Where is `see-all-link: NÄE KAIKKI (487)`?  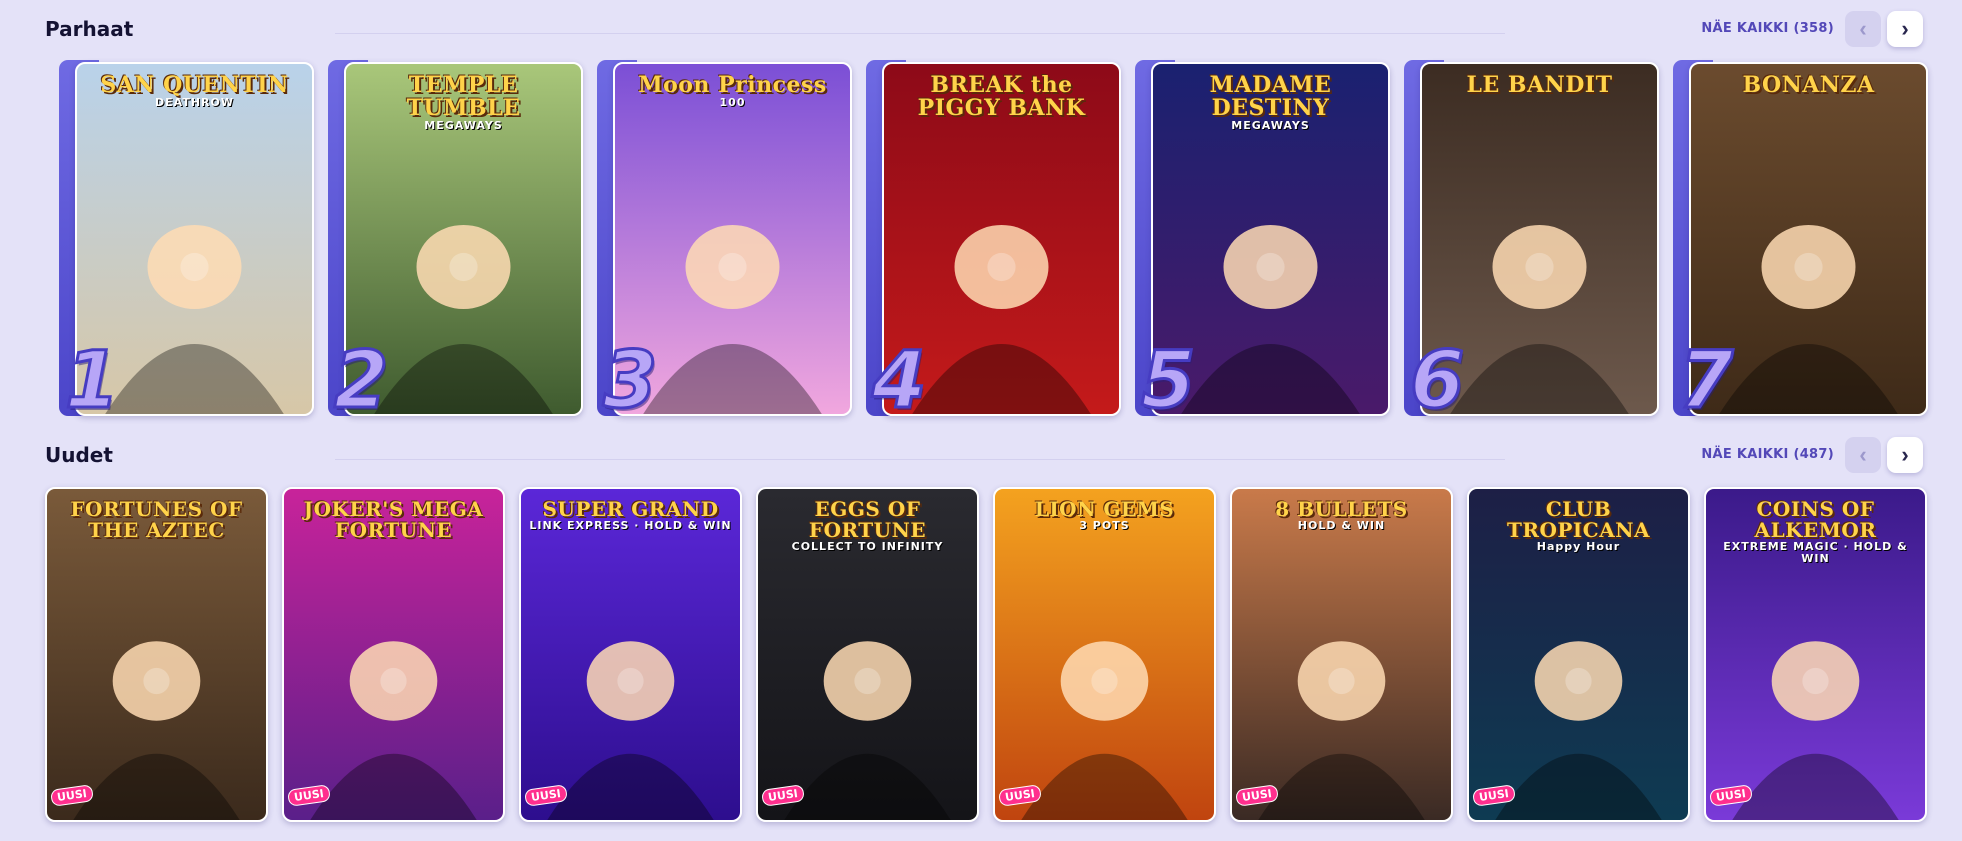
see-all-link: NÄE KAIKKI (487) is located at coordinates (1767, 454).